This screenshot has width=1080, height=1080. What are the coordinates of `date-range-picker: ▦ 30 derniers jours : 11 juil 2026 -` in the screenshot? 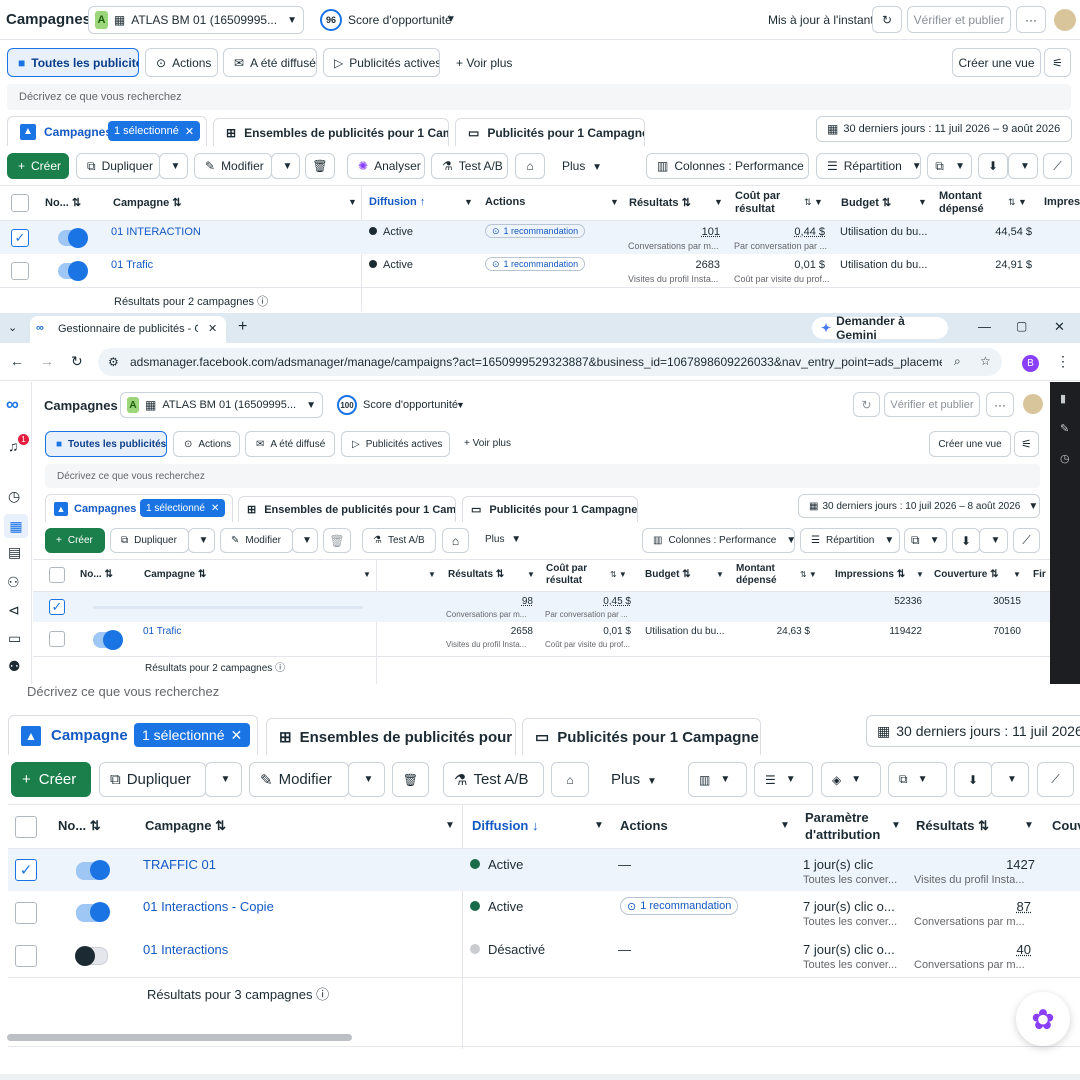 It's located at (973, 731).